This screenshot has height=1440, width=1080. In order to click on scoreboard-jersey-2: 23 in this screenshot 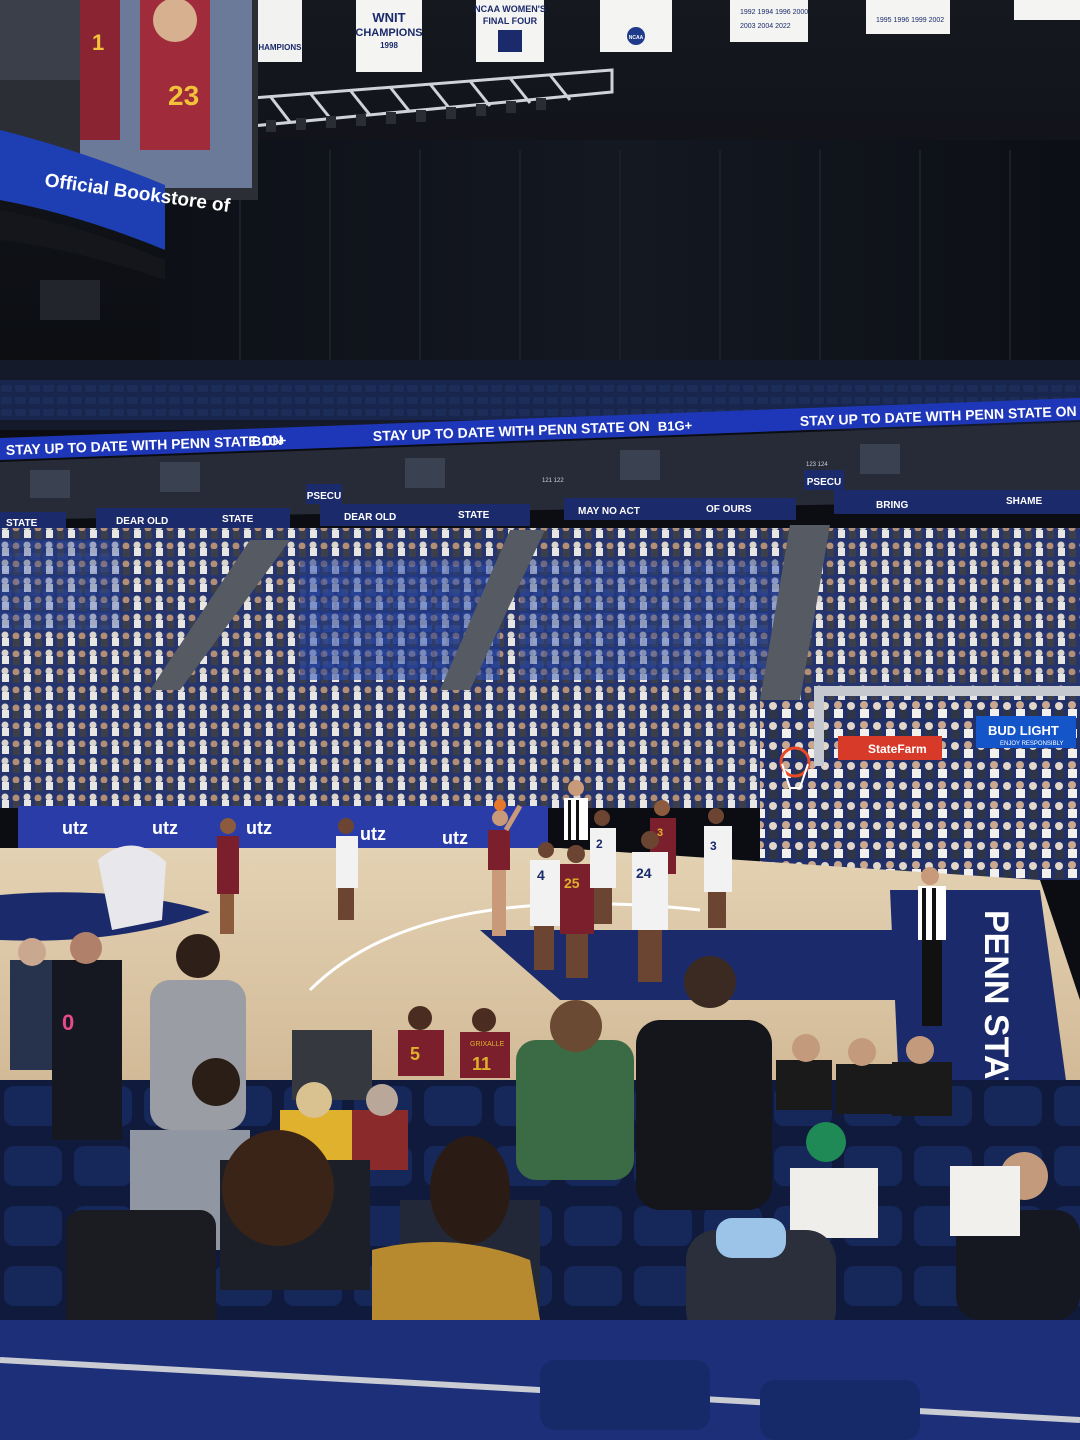, I will do `click(183, 95)`.